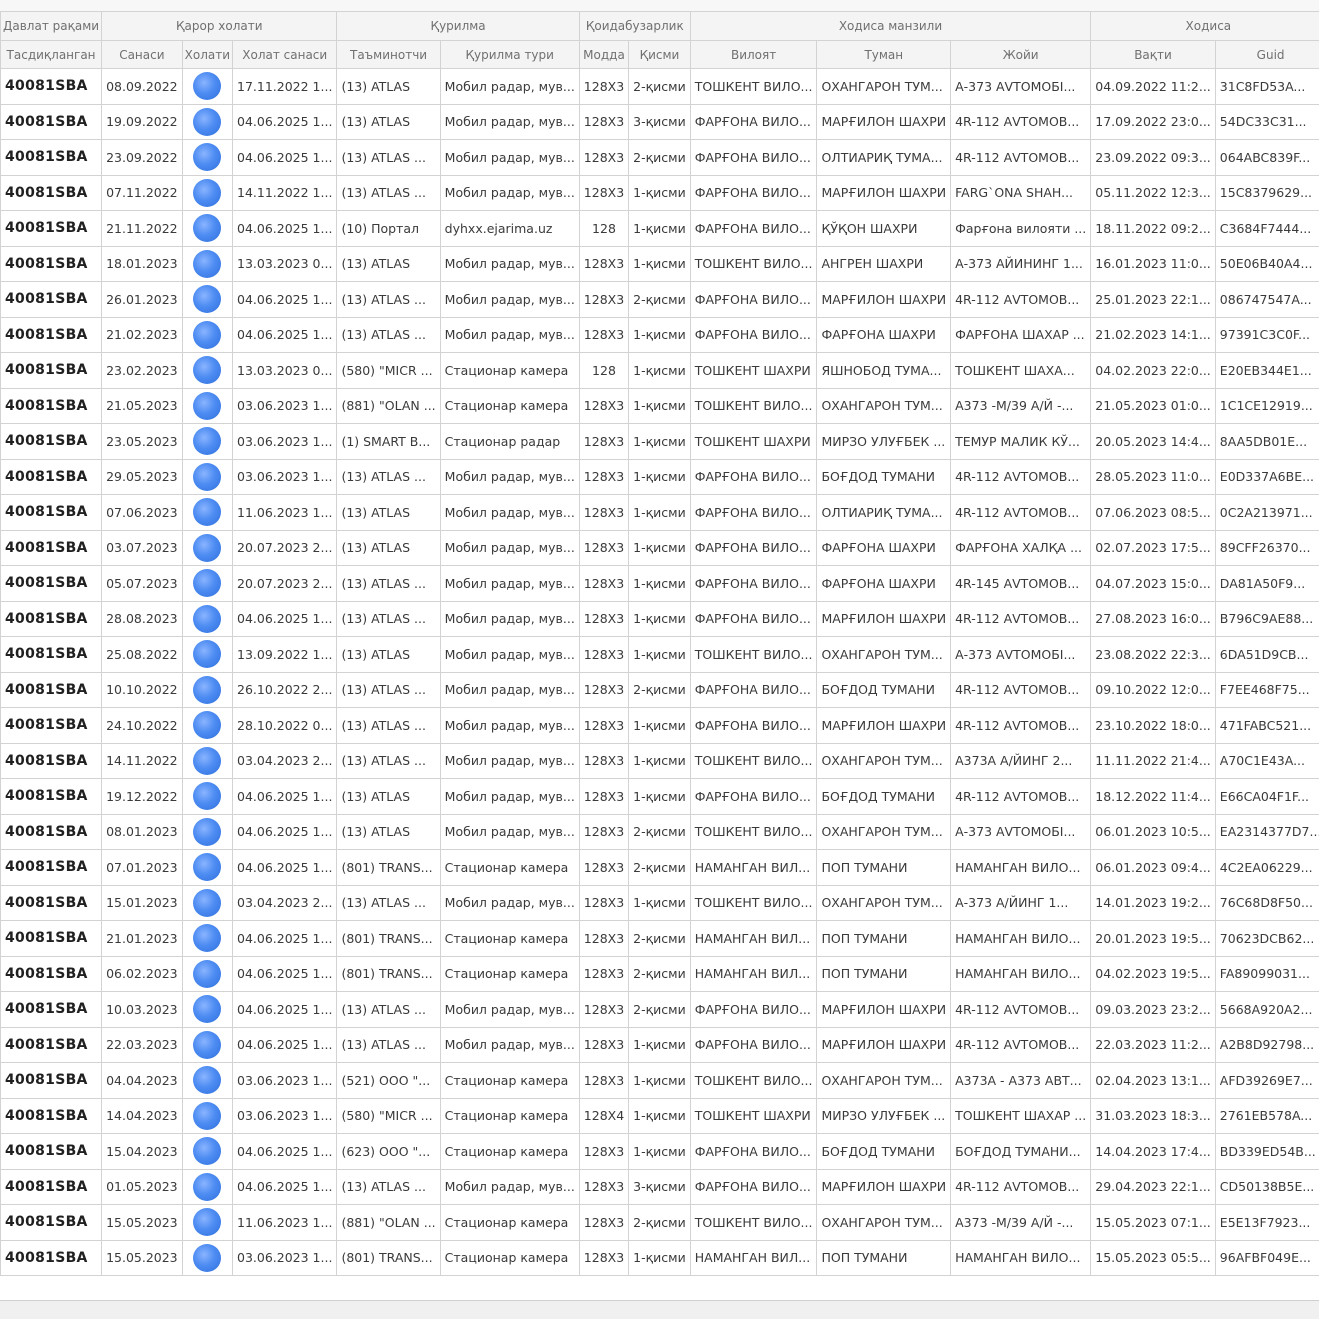 The width and height of the screenshot is (1319, 1319). I want to click on cell-date: 03.07.2023, so click(142, 548).